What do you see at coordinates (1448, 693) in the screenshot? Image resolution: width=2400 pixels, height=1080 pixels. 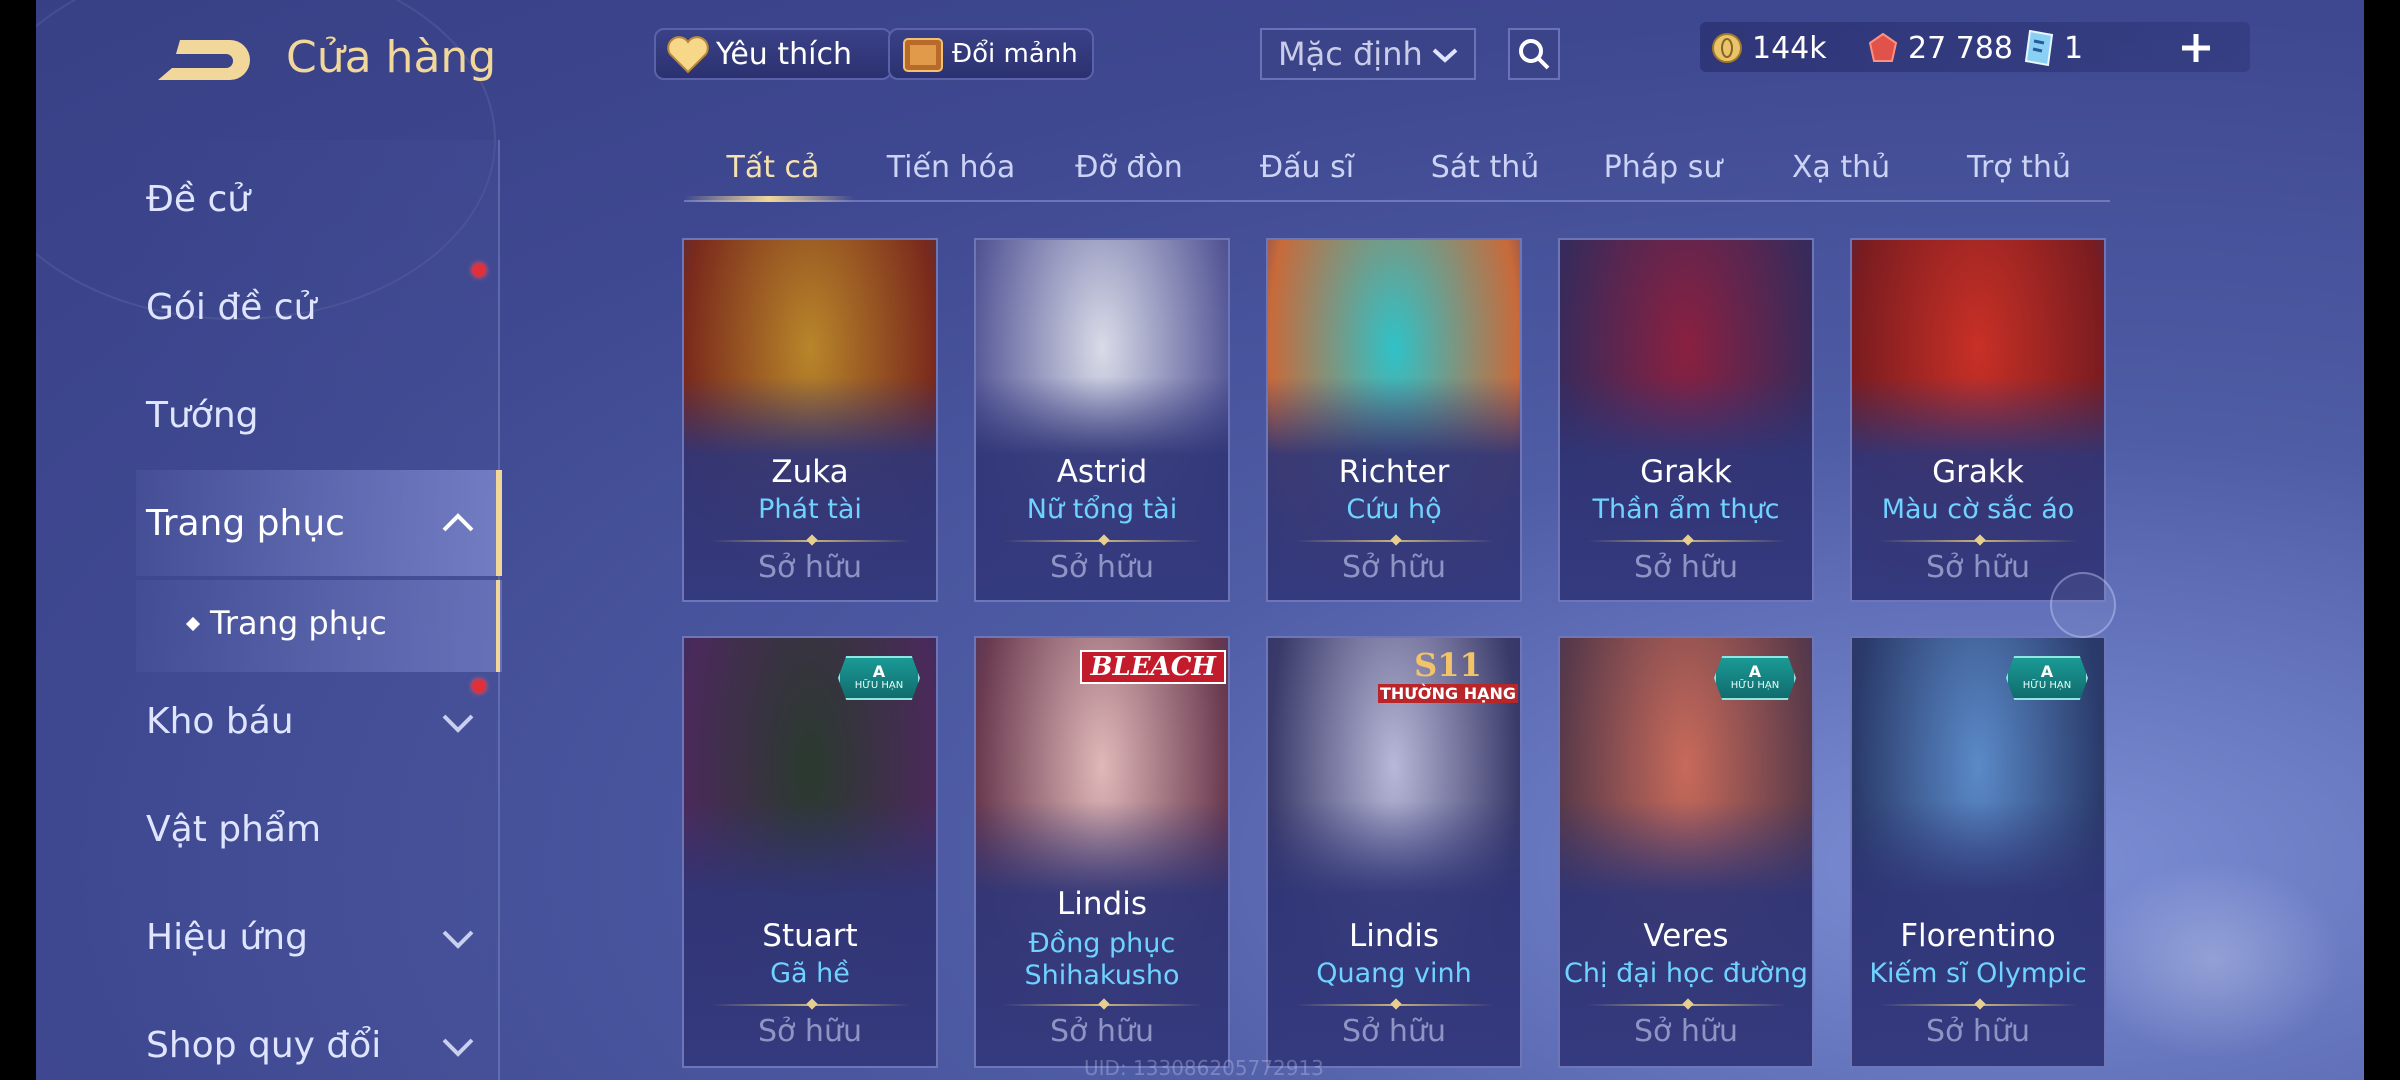 I see `season-badge-label: THƯỜNG HẠNG` at bounding box center [1448, 693].